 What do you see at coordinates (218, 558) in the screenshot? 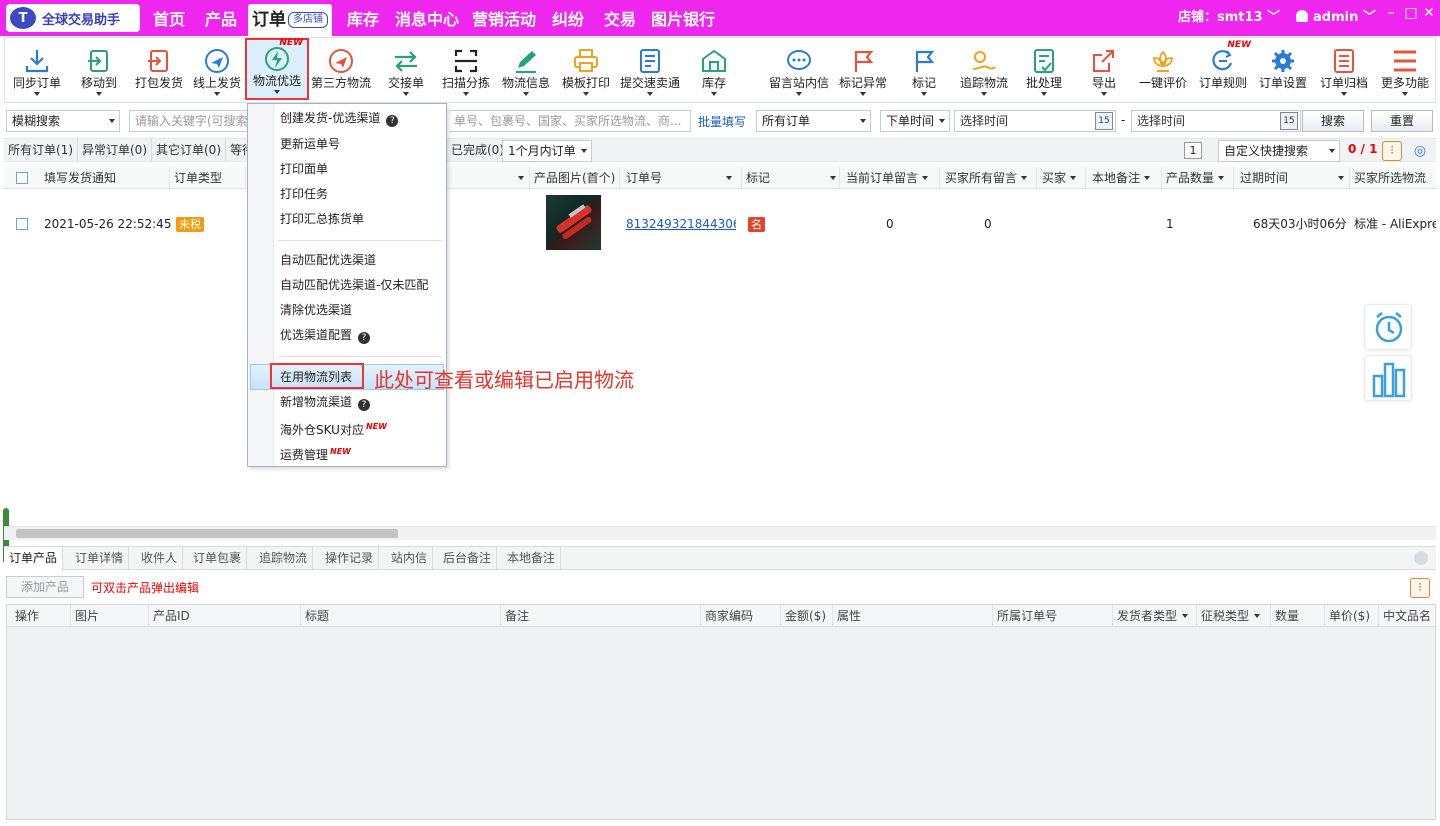
I see `tab-order-package: 订单包裹` at bounding box center [218, 558].